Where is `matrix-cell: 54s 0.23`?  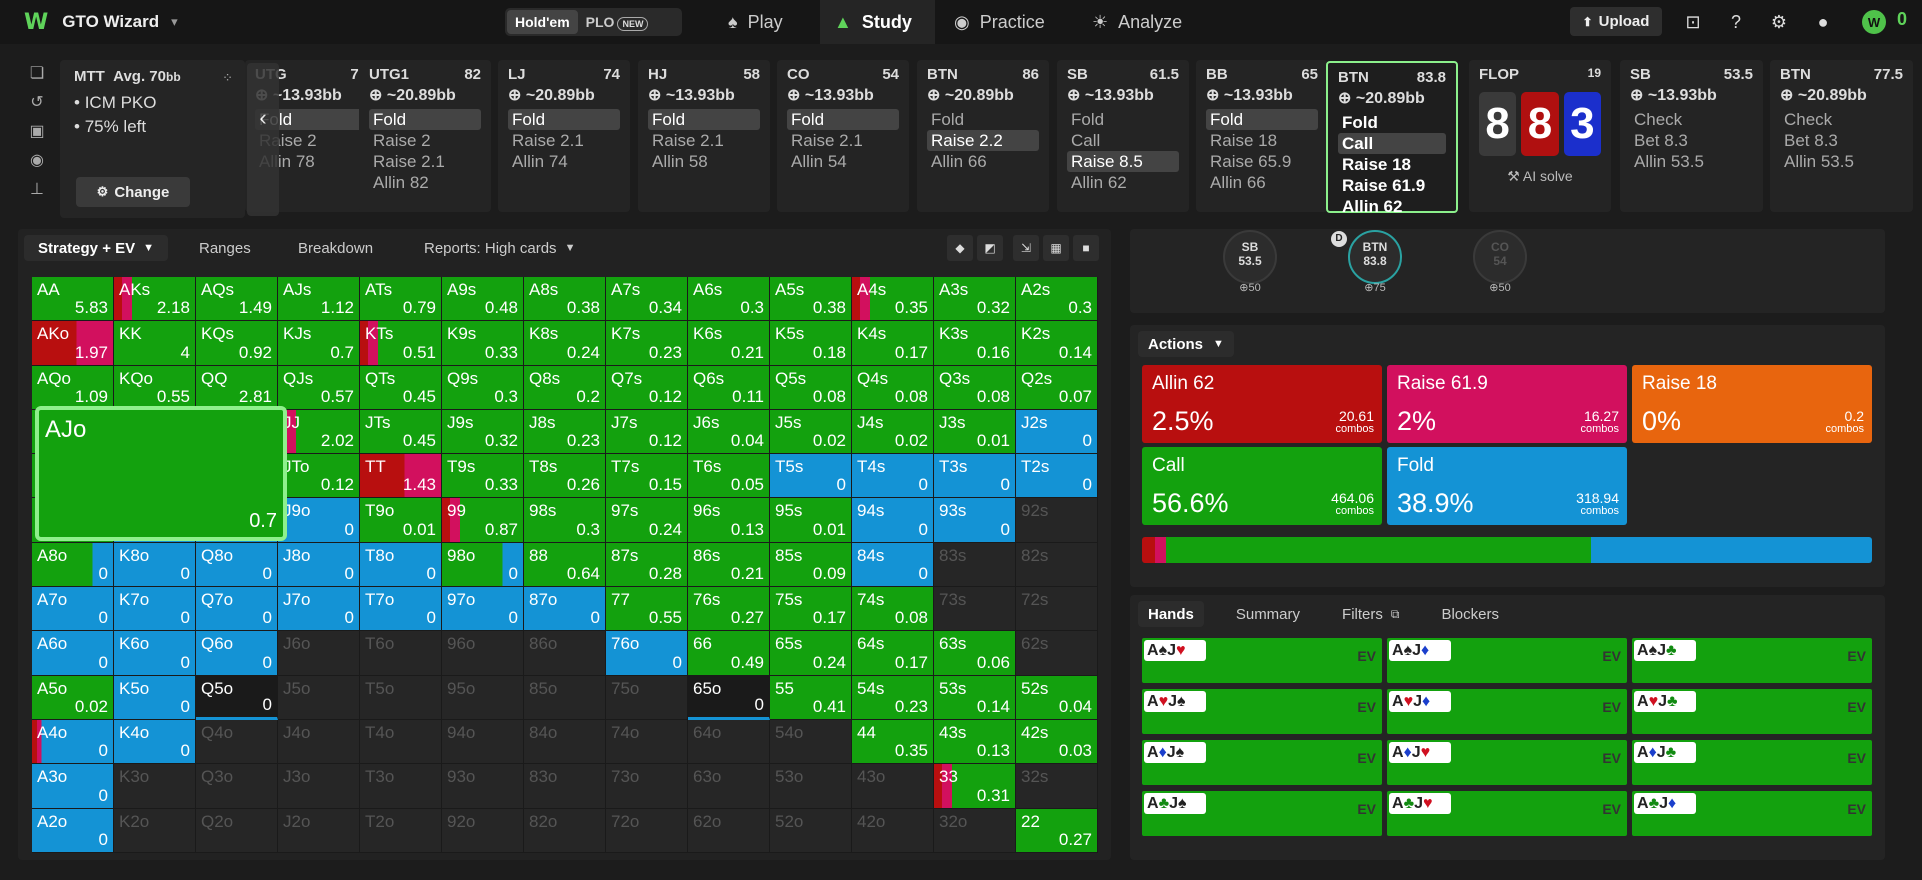
matrix-cell: 54s 0.23 is located at coordinates (893, 697).